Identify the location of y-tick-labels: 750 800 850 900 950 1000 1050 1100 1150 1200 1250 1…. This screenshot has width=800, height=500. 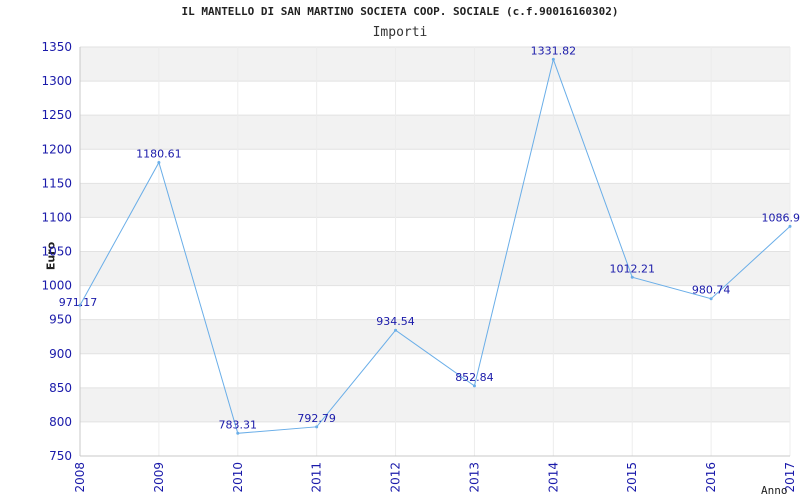
(56, 251).